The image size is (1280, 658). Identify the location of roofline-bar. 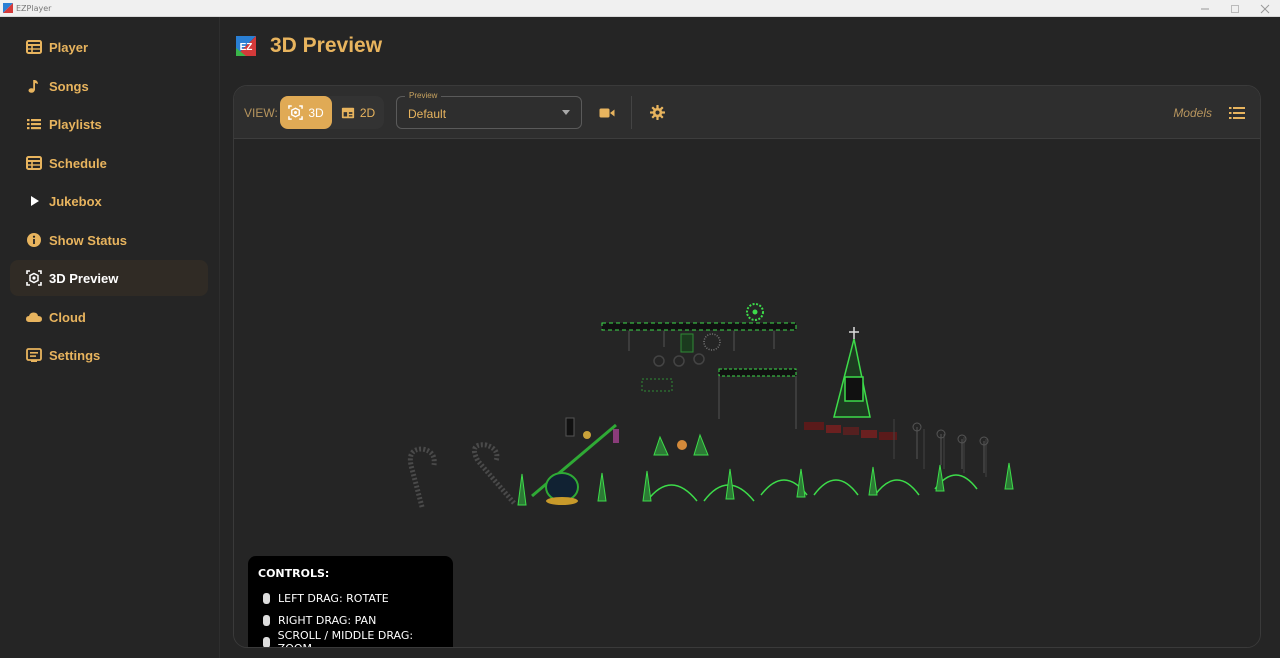
(699, 326).